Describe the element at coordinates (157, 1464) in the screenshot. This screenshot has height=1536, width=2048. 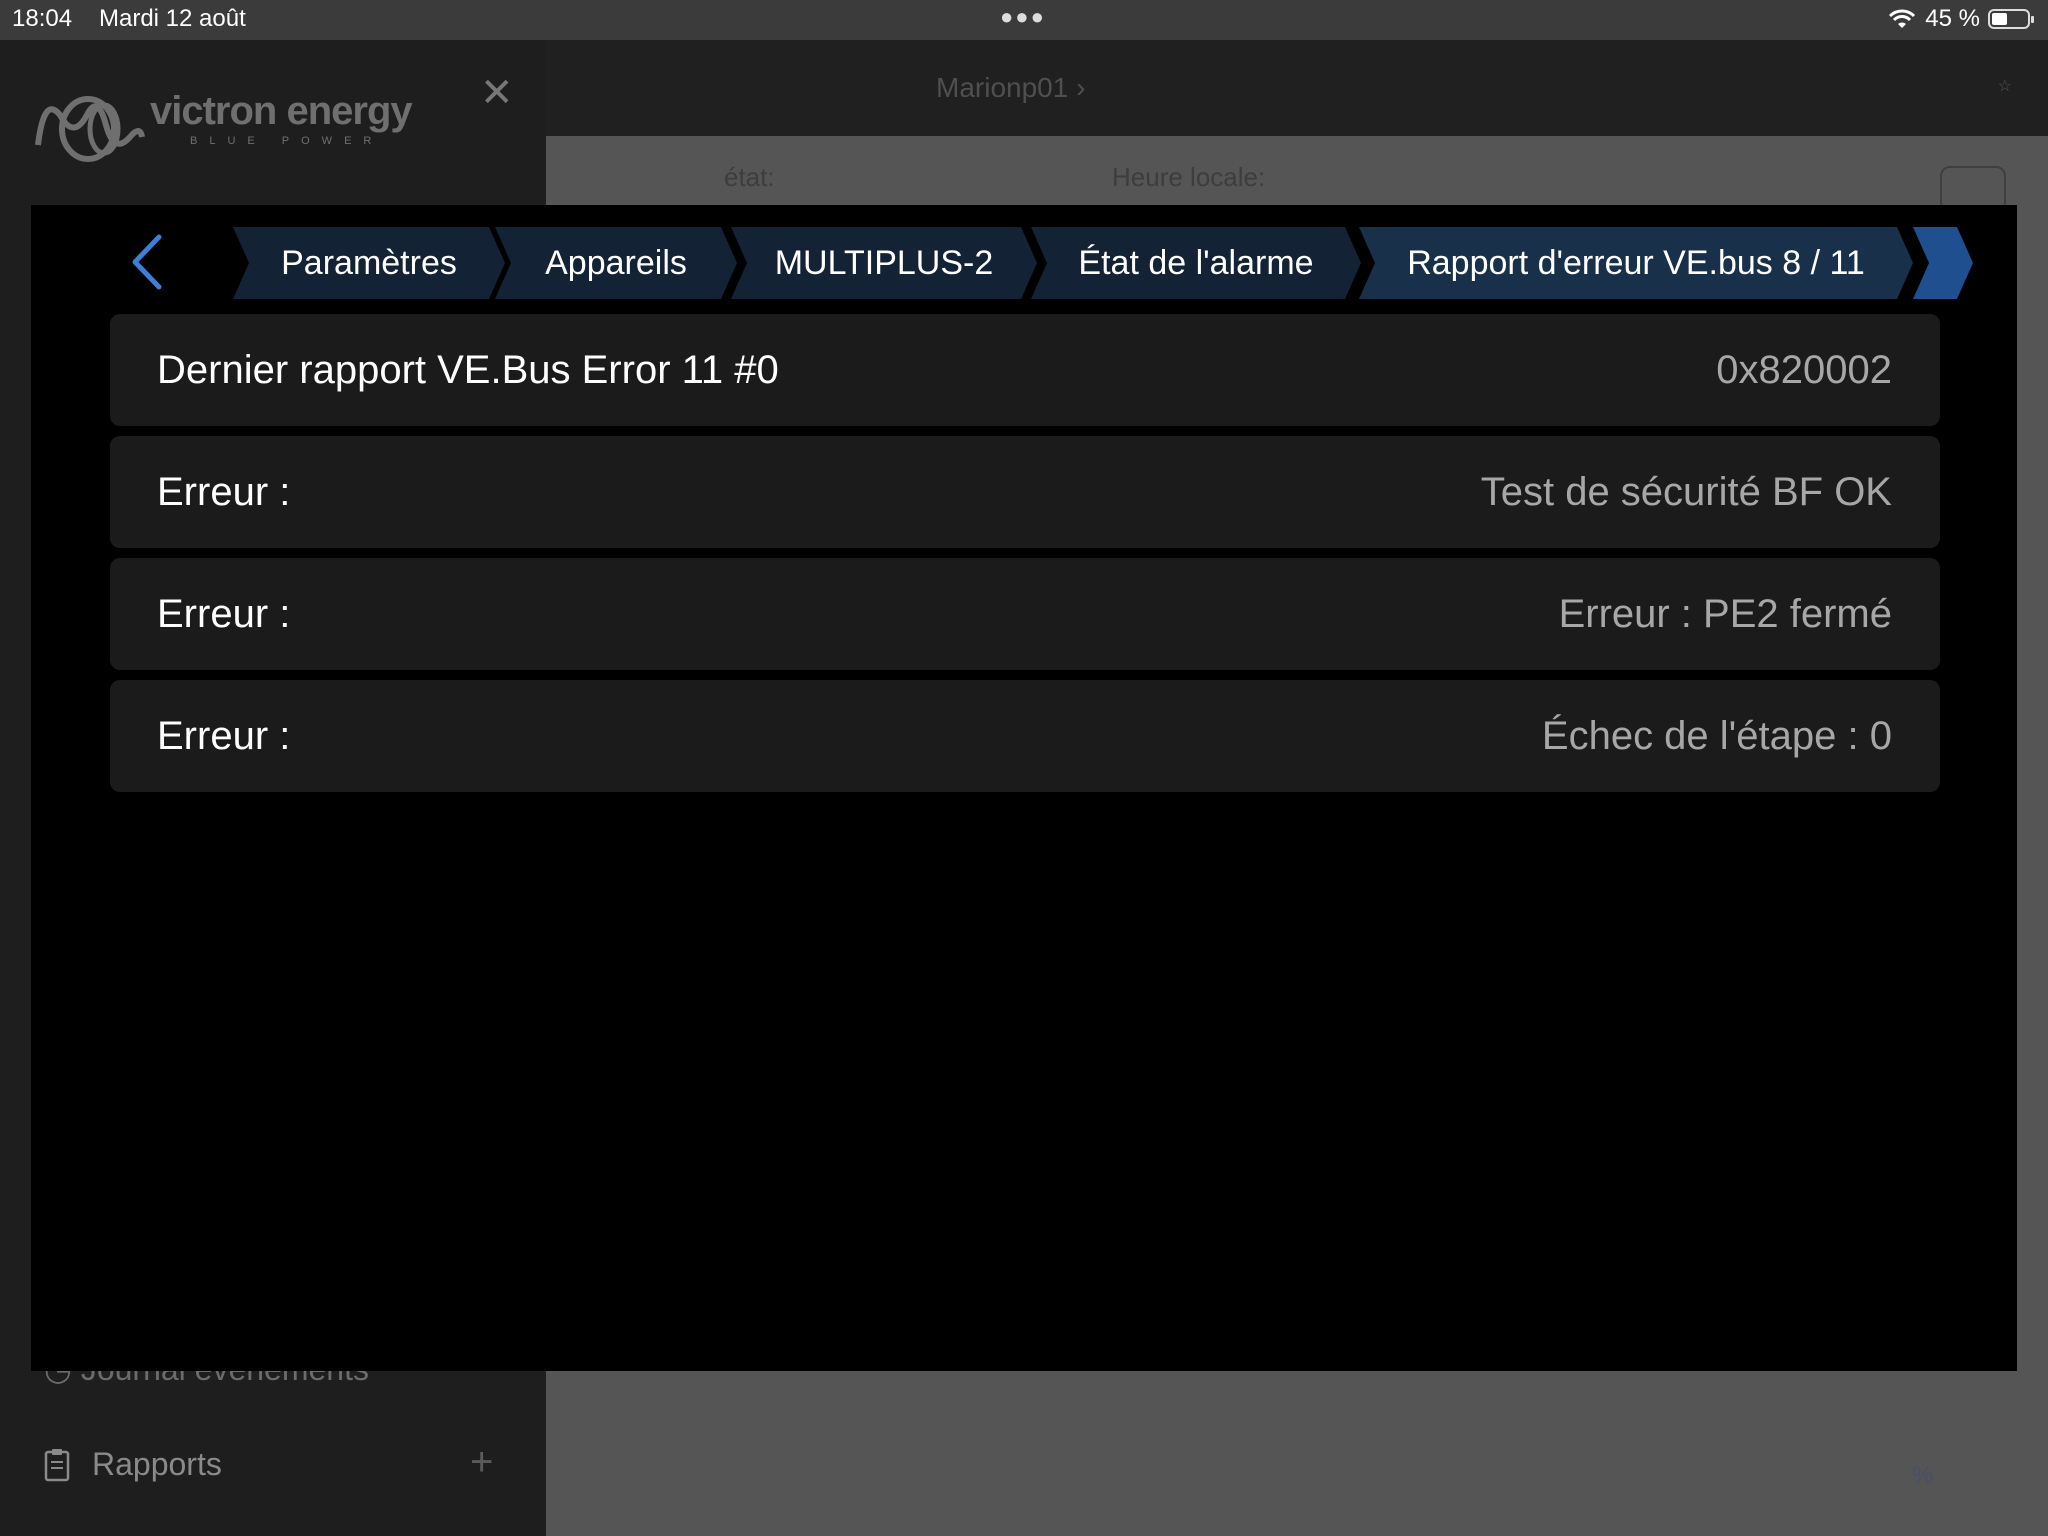
I see `sidebar-item-label: Rapports` at that location.